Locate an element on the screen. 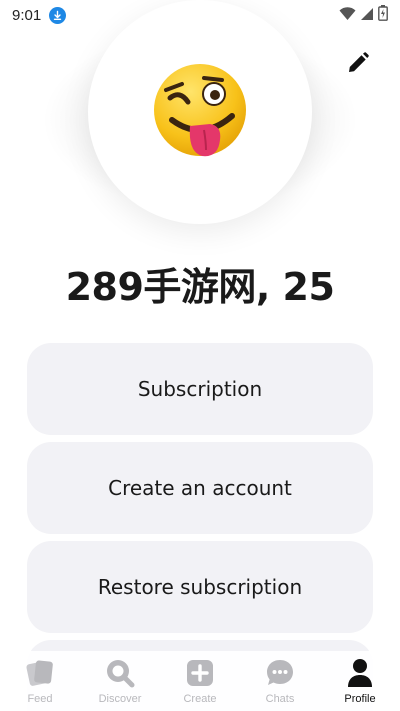 This screenshot has height=711, width=400. nav-chats-label: Chats is located at coordinates (280, 699).